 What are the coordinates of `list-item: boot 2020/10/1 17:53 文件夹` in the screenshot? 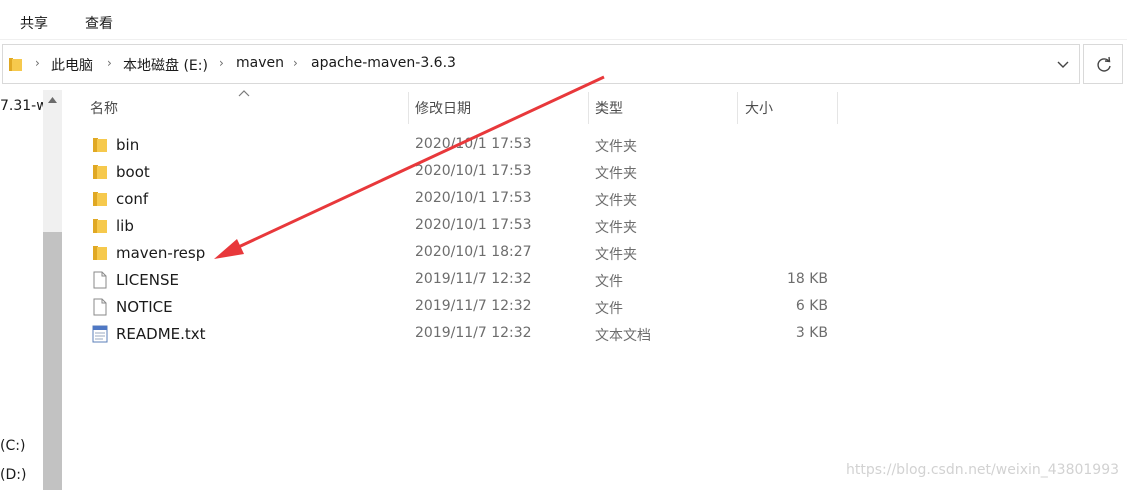 It's located at (460, 172).